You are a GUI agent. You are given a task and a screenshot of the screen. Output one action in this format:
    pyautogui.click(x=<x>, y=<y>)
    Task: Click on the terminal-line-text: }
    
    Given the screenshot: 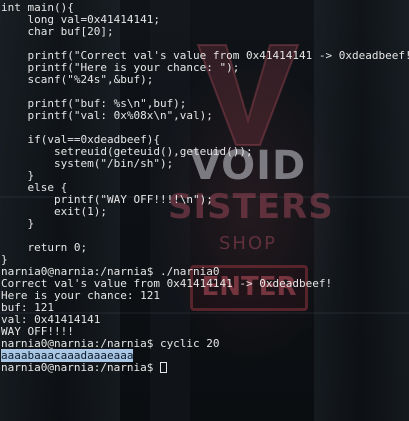 What is the action you would take?
    pyautogui.click(x=18, y=223)
    